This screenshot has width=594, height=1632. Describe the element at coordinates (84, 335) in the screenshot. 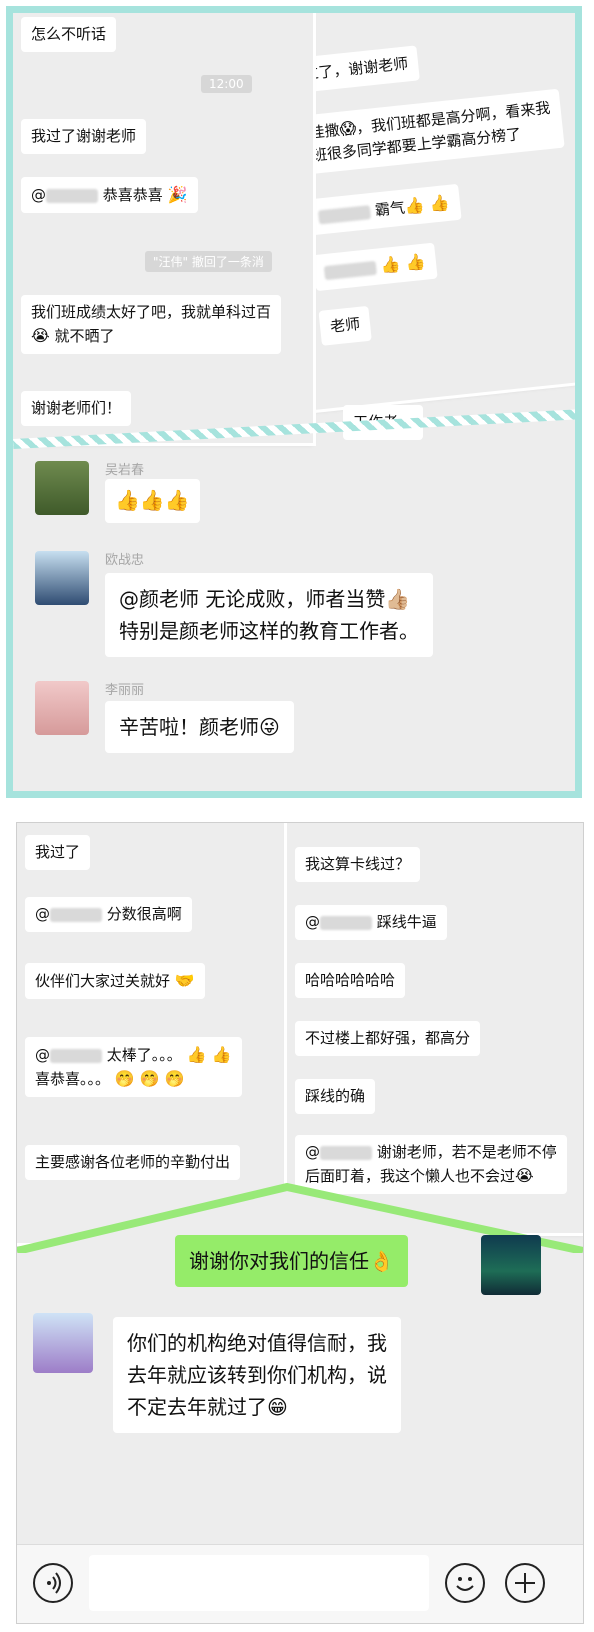

I see `message-text: 就不晒了` at that location.